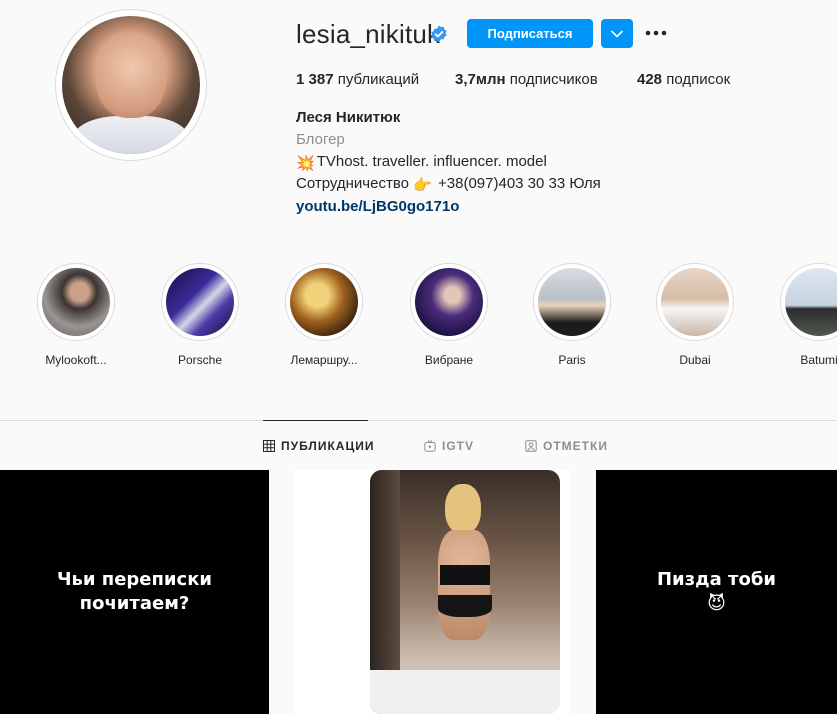 The image size is (837, 714). Describe the element at coordinates (439, 34) in the screenshot. I see `verified-badge-icon` at that location.